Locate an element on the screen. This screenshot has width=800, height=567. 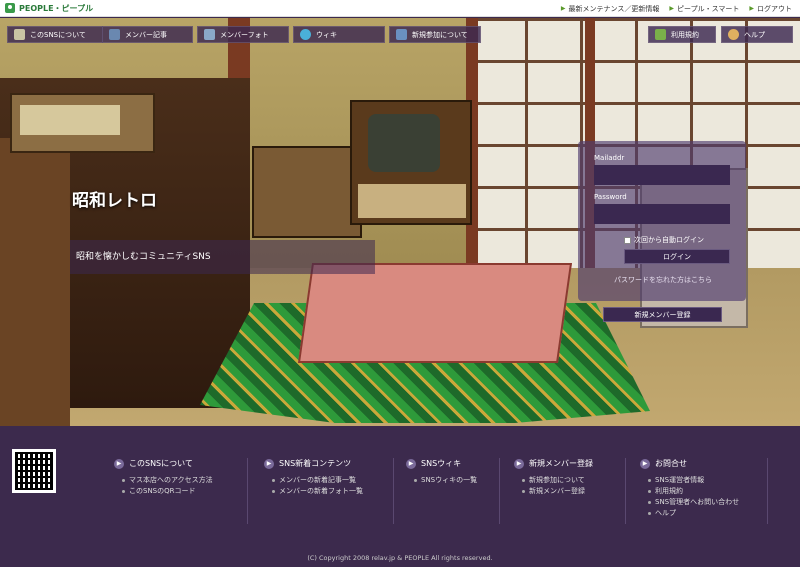
forgot-password-link: パスワードを忘れた方はこちら is located at coordinates (663, 280).